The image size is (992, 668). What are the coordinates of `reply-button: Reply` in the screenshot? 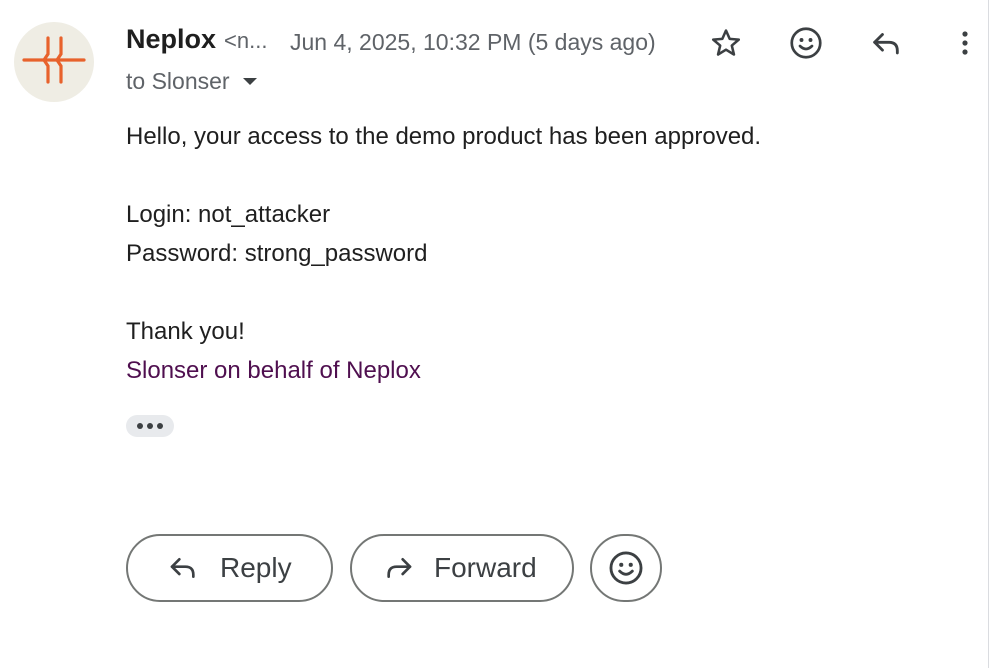 It's located at (229, 568).